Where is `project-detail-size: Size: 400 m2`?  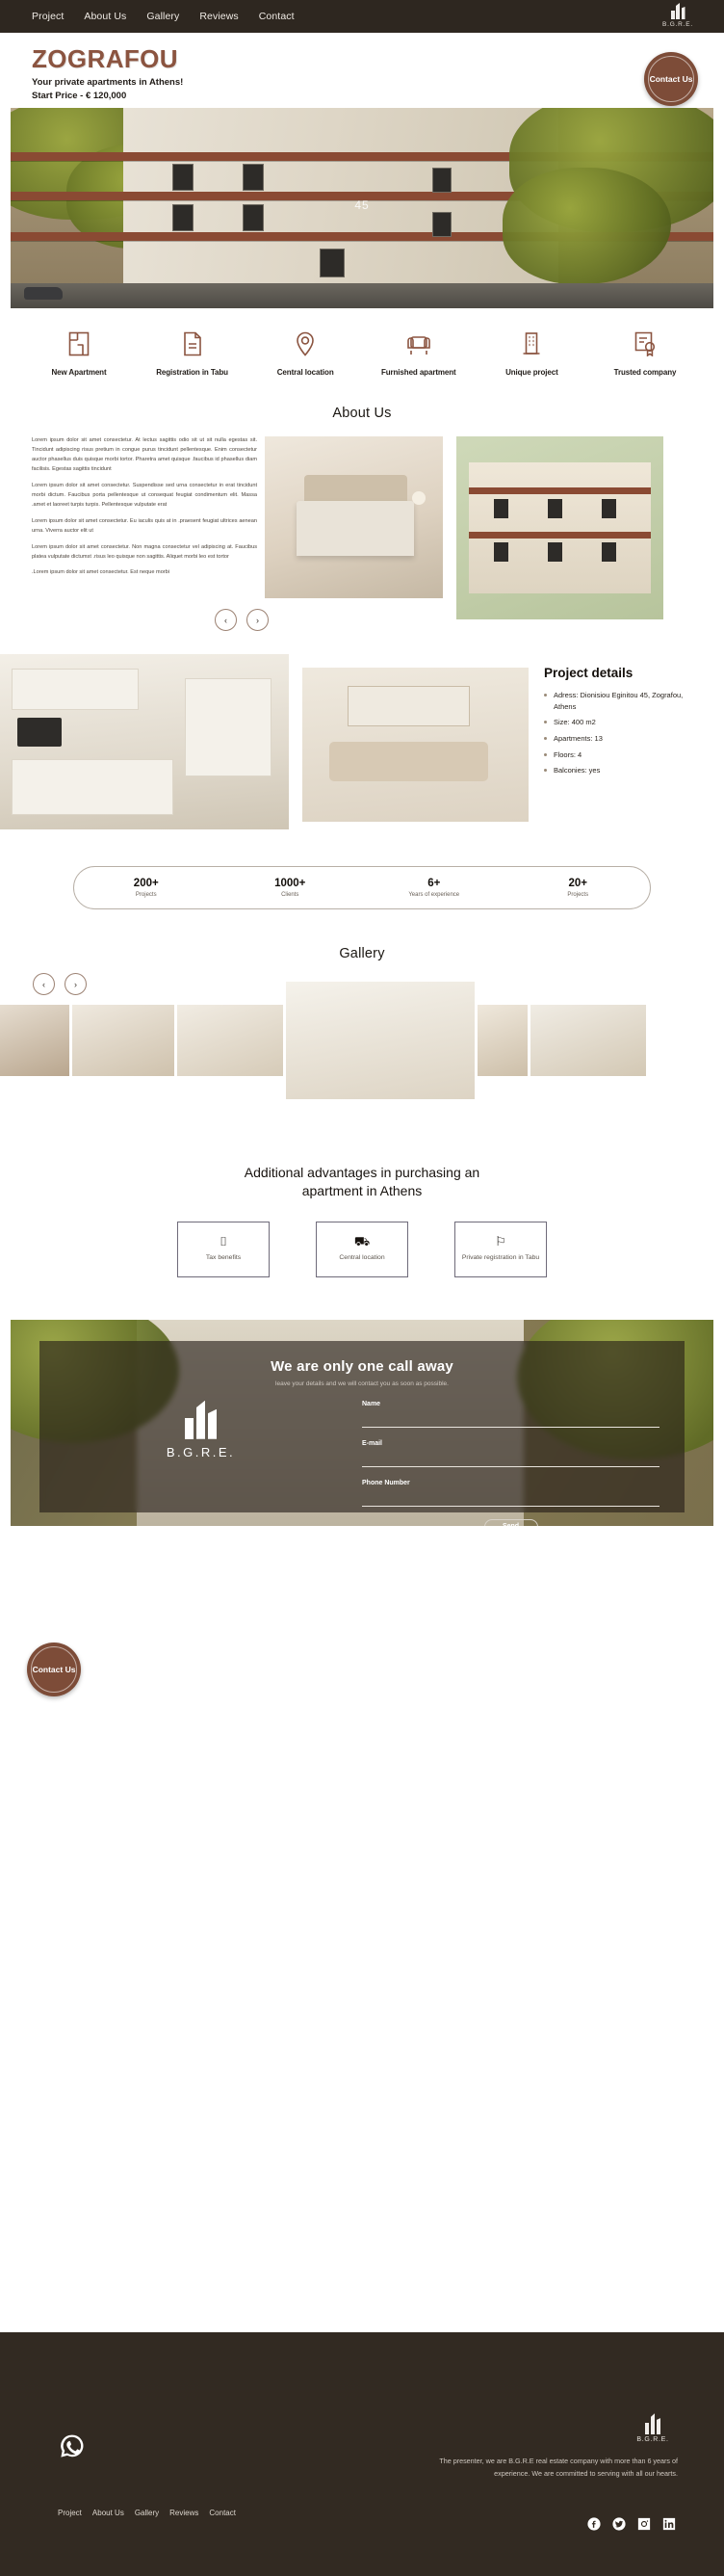
project-detail-size: Size: 400 m2 is located at coordinates (616, 722).